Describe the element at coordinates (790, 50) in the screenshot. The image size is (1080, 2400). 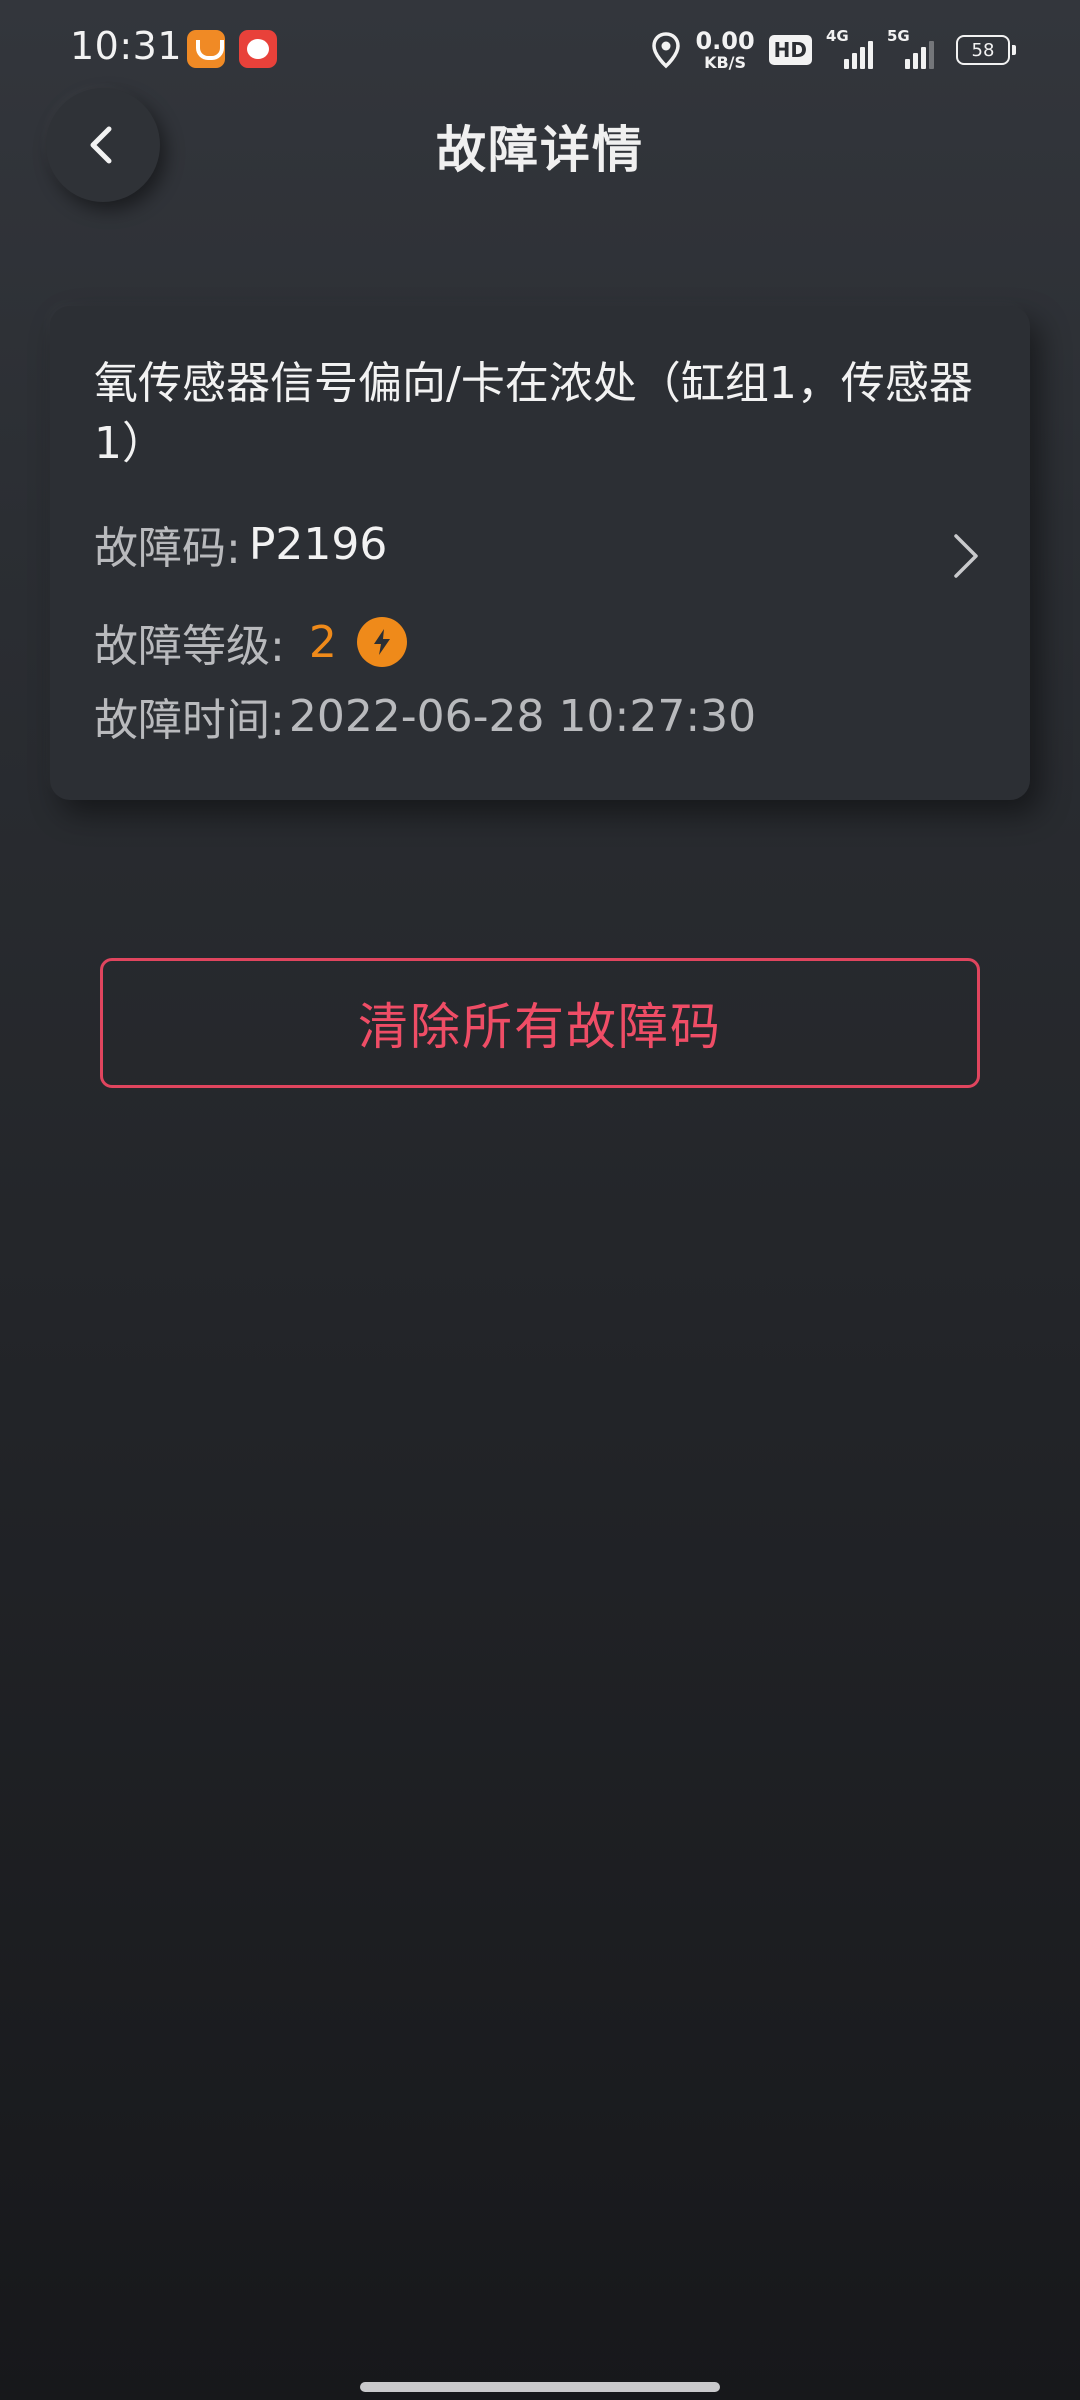
I see `hd-voice-badge: HD` at that location.